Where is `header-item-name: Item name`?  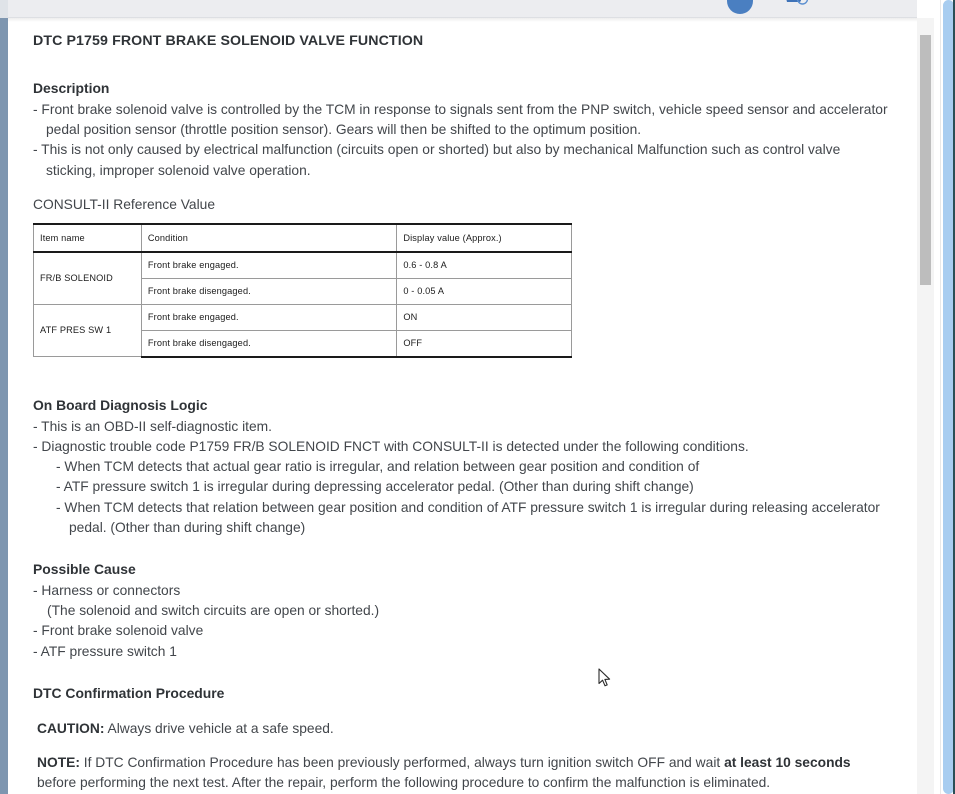
header-item-name: Item name is located at coordinates (87, 237).